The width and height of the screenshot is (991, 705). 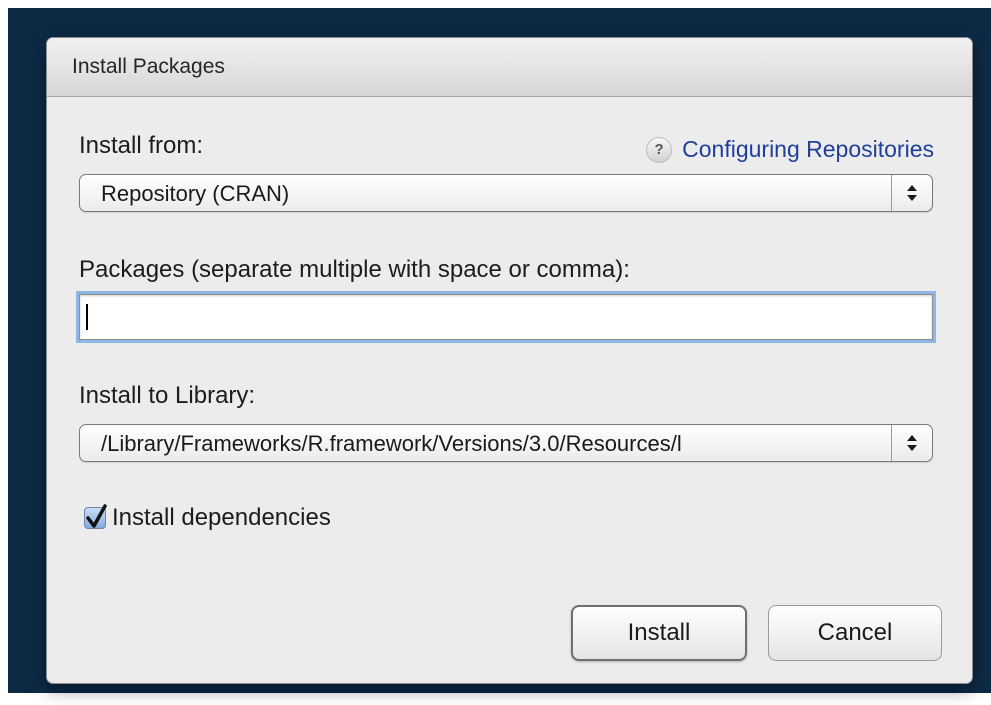 I want to click on install-dependencies-label: Install dependencies, so click(x=221, y=518).